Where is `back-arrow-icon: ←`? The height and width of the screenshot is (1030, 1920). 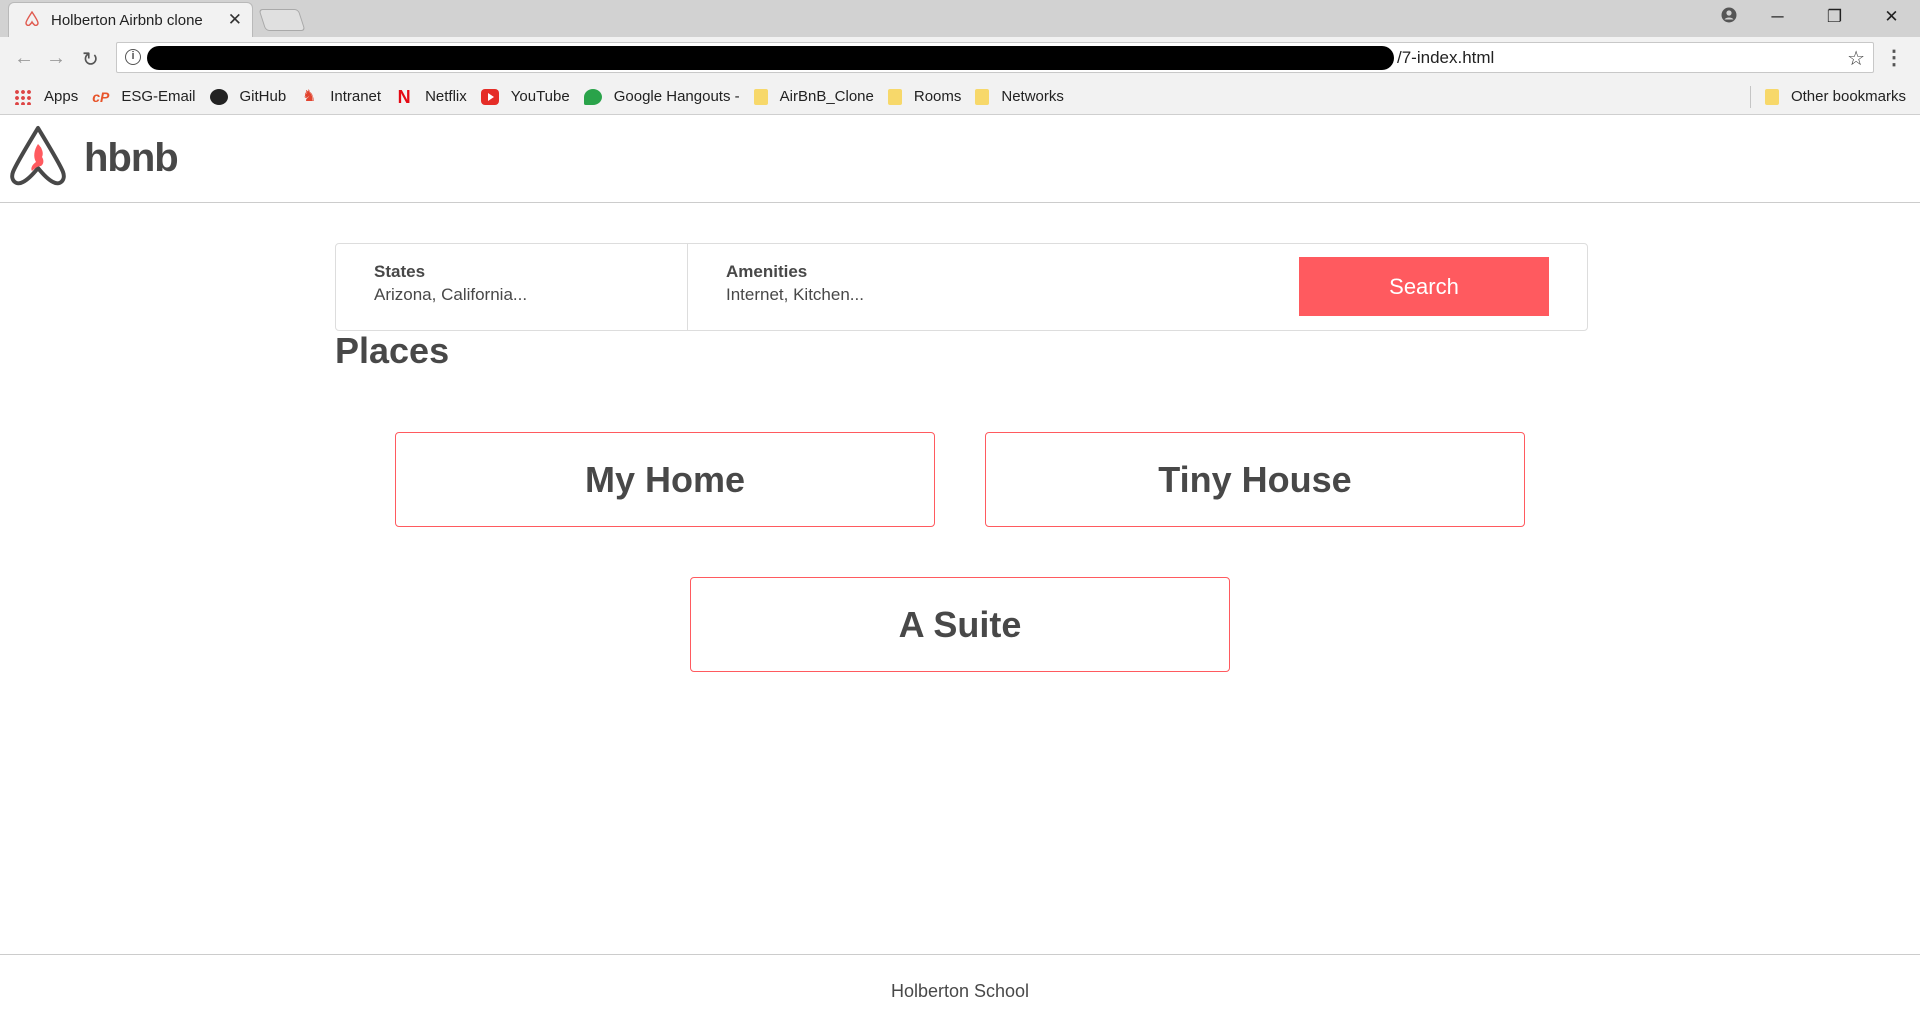 back-arrow-icon: ← is located at coordinates (24, 58).